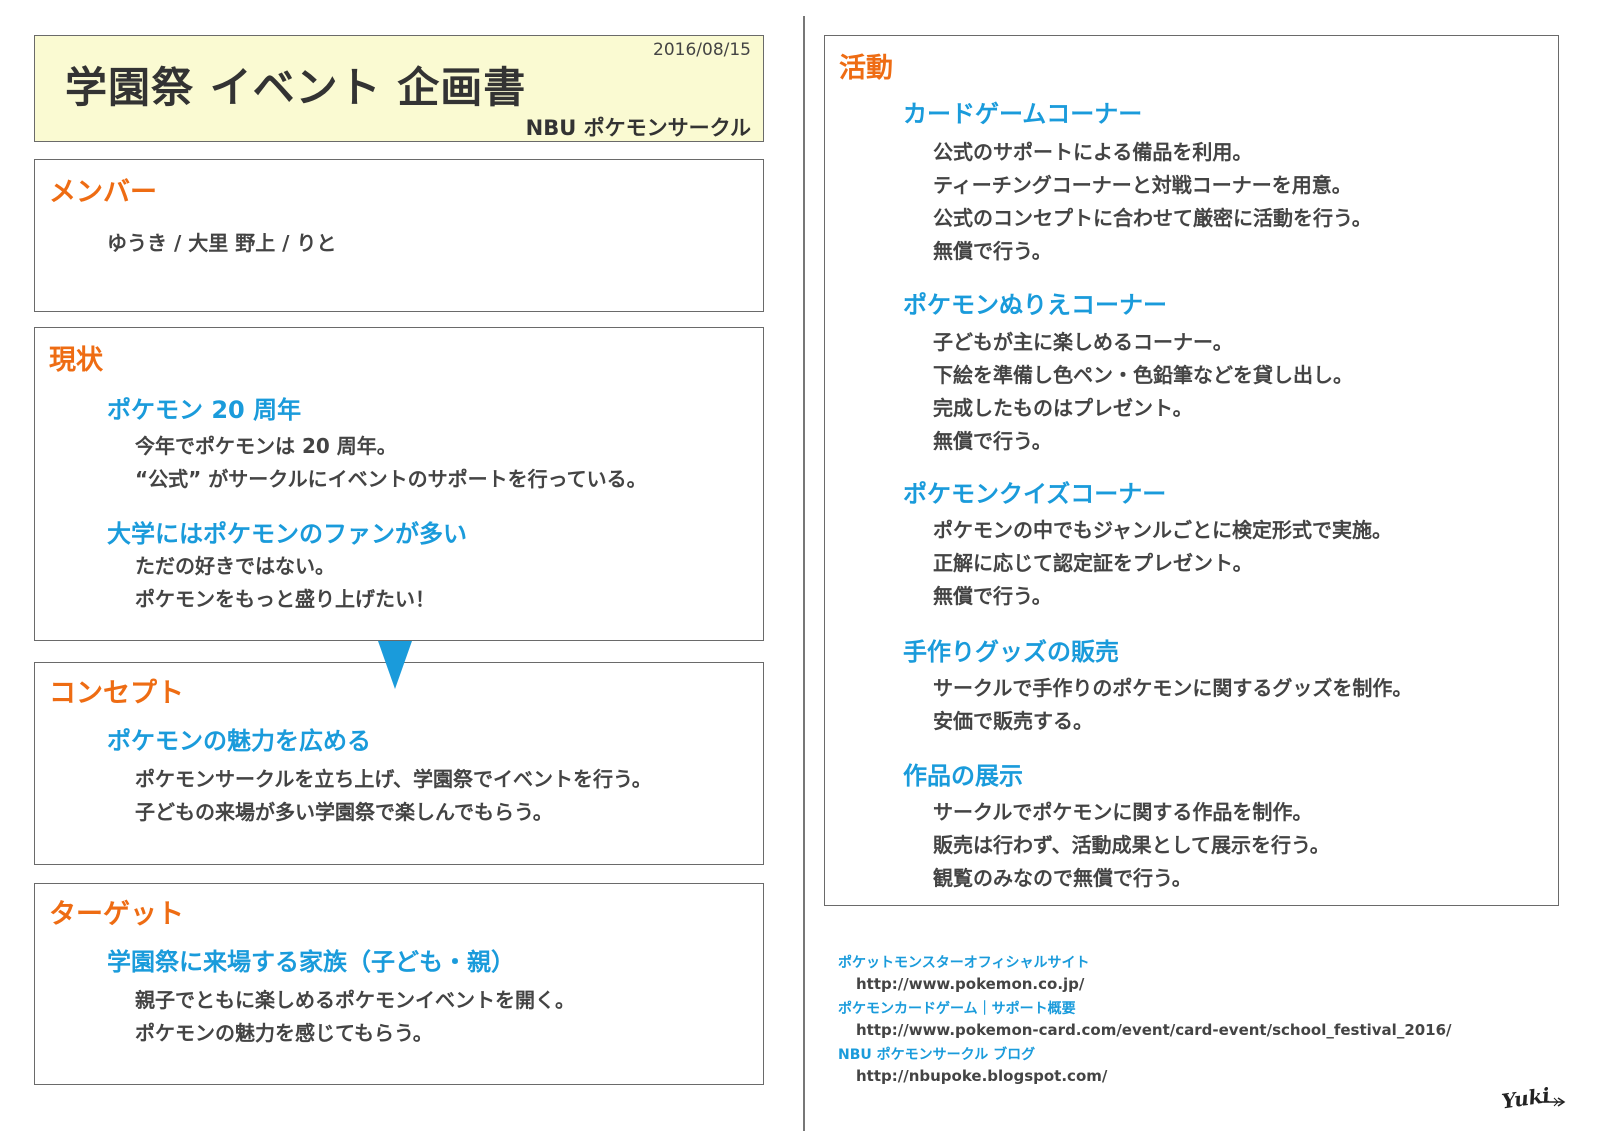 The width and height of the screenshot is (1600, 1141). What do you see at coordinates (1093, 563) in the screenshot?
I see `activity-line: 正解に応じて認定証をプレゼント。` at bounding box center [1093, 563].